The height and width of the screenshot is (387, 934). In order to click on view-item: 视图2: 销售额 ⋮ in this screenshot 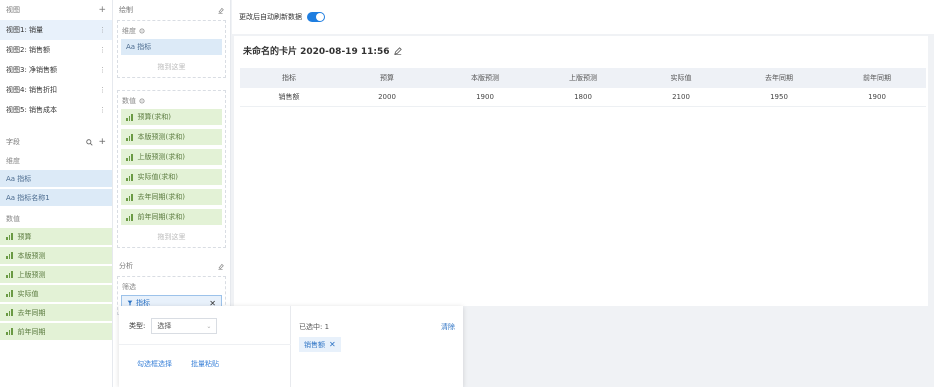, I will do `click(56, 50)`.